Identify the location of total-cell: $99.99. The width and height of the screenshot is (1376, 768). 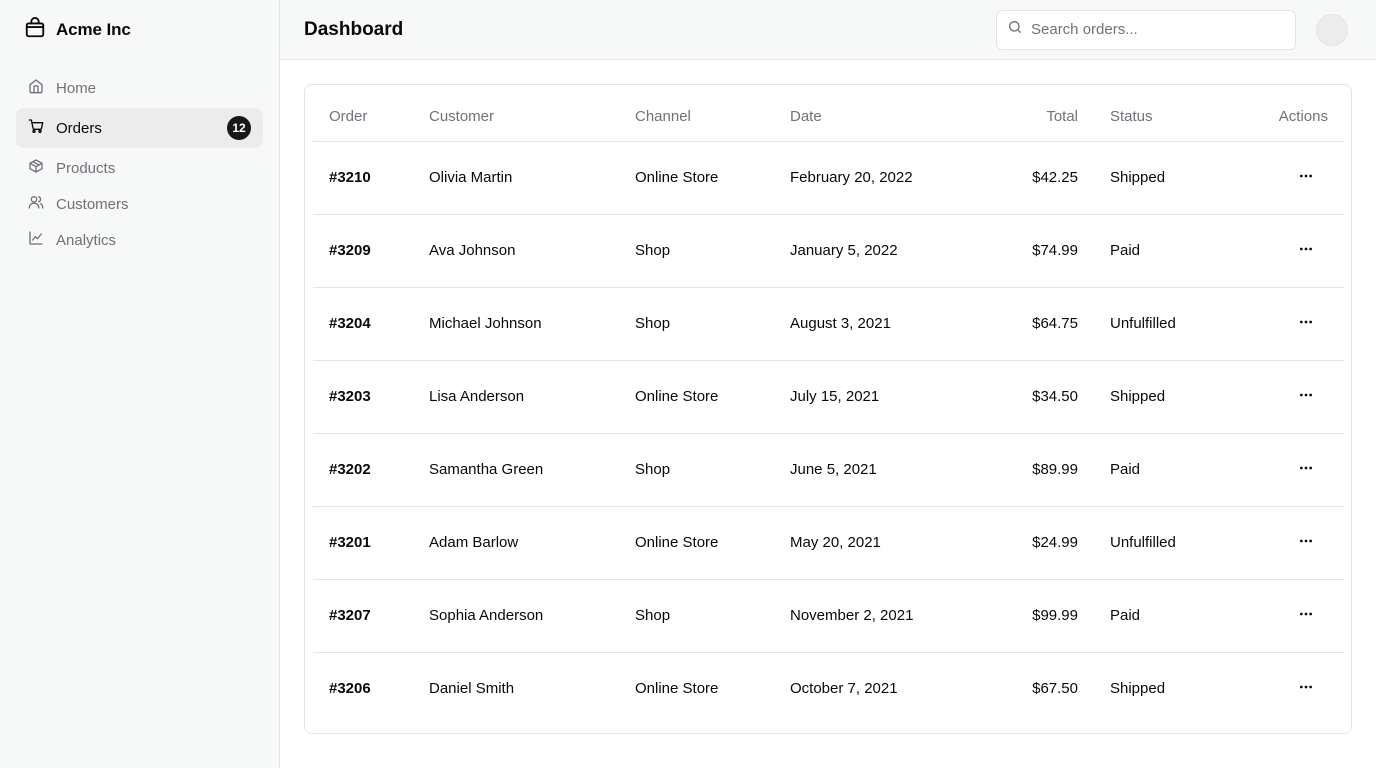
(1055, 615).